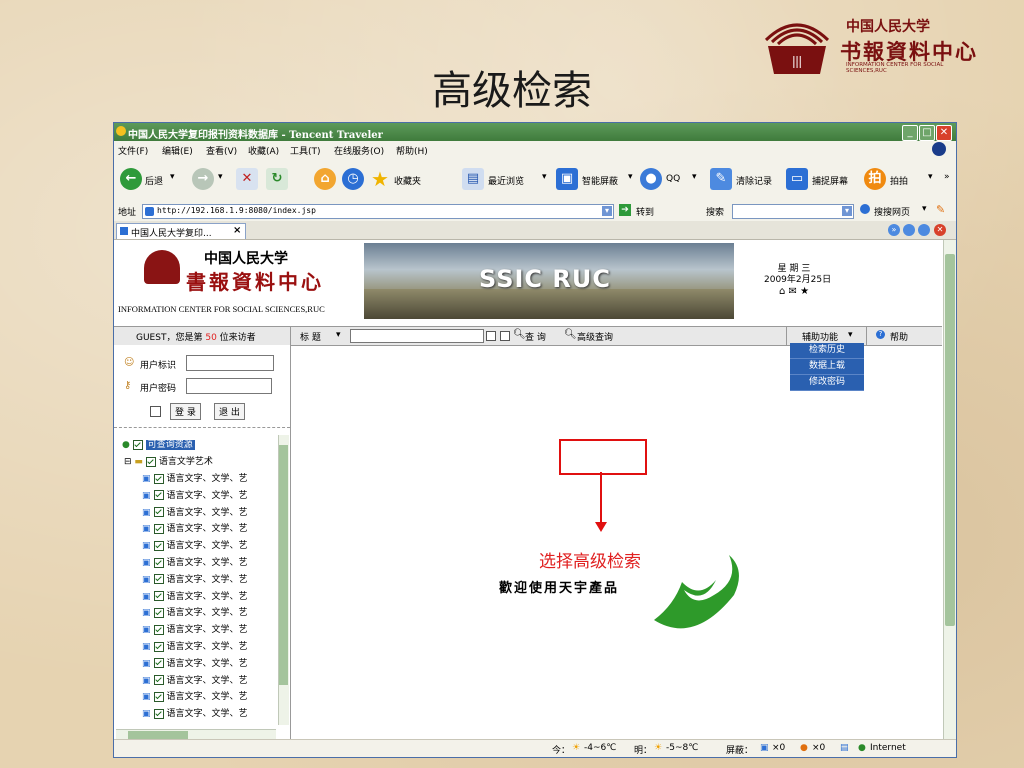  I want to click on qq-dropdown-icon: ▾, so click(694, 177).